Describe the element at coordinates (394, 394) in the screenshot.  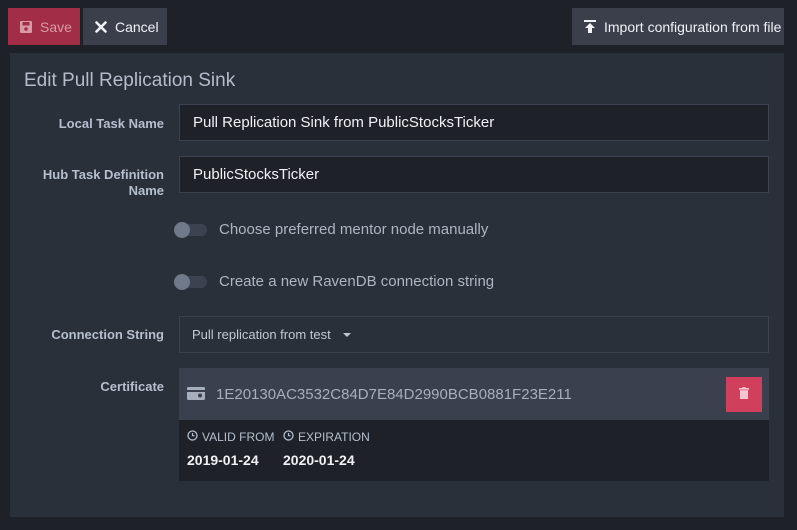
I see `certificate-thumbprint: 1E20130AC3532C84D7E84D2990BCB0881F23E211` at that location.